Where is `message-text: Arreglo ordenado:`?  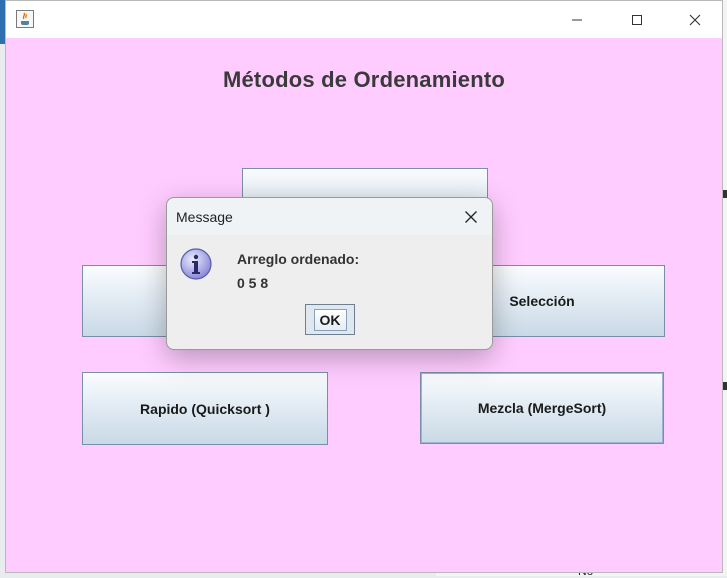
message-text: Arreglo ordenado: is located at coordinates (298, 259).